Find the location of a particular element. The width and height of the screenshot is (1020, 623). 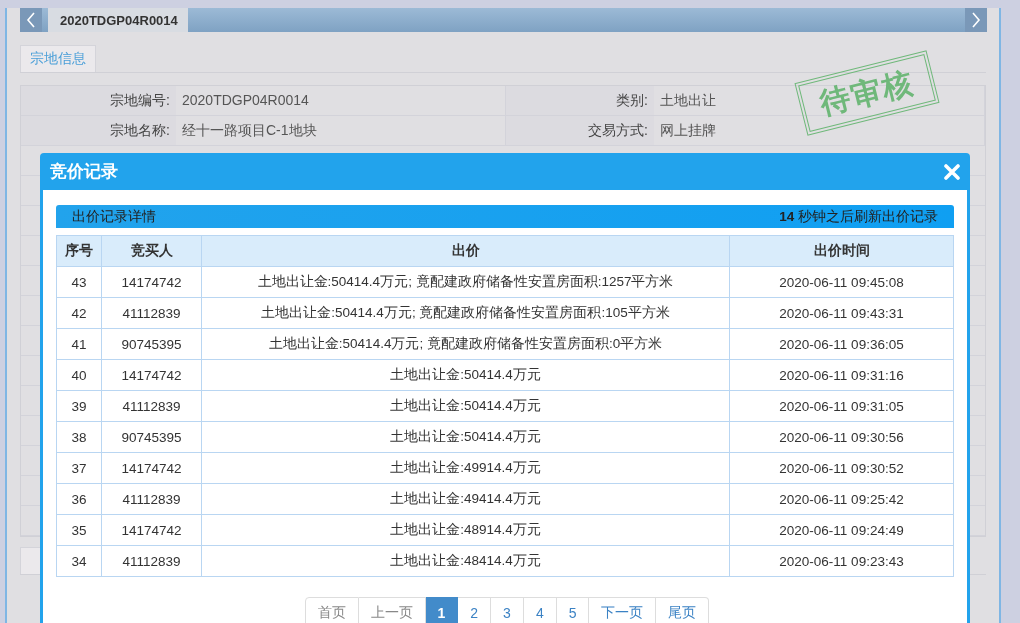

table-cell: 2020-06-11 09:30:56 is located at coordinates (841, 437).